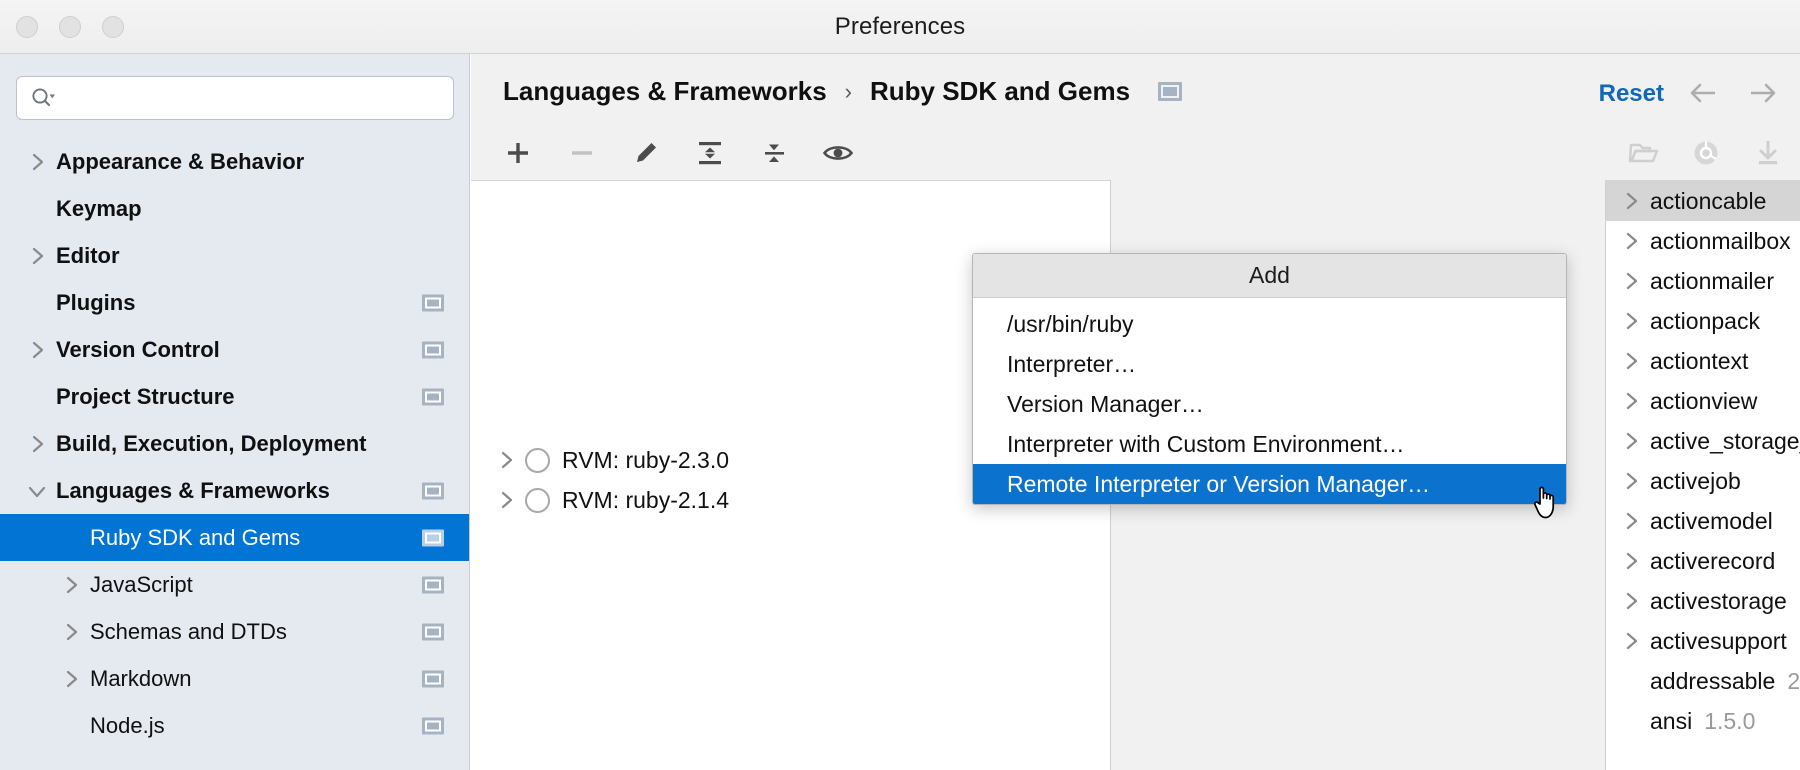  Describe the element at coordinates (1718, 600) in the screenshot. I see `gem-name: activestorage` at that location.